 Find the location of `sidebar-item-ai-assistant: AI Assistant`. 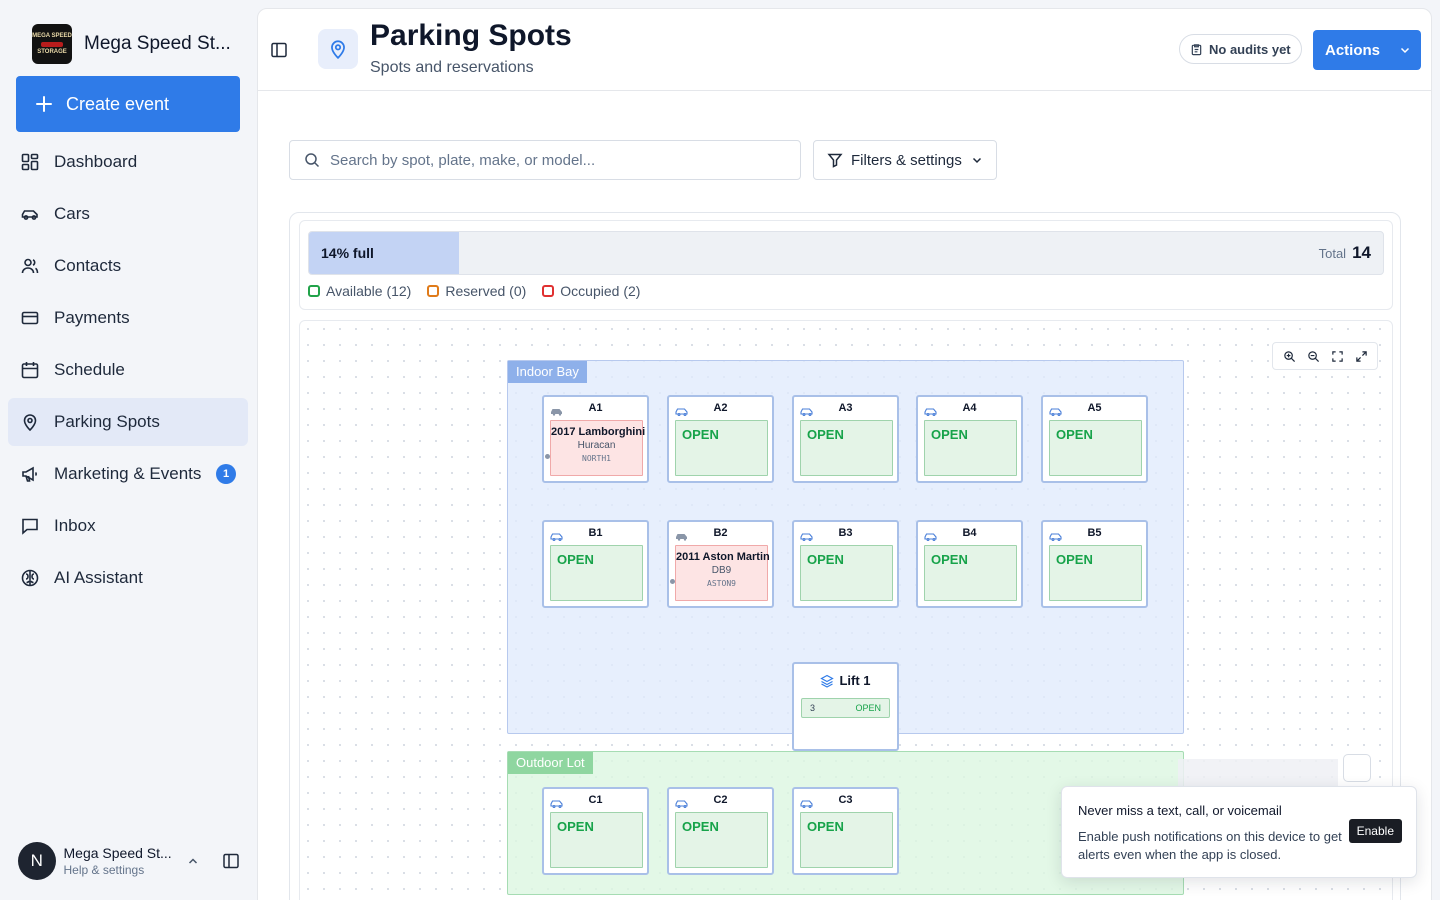

sidebar-item-ai-assistant: AI Assistant is located at coordinates (128, 578).